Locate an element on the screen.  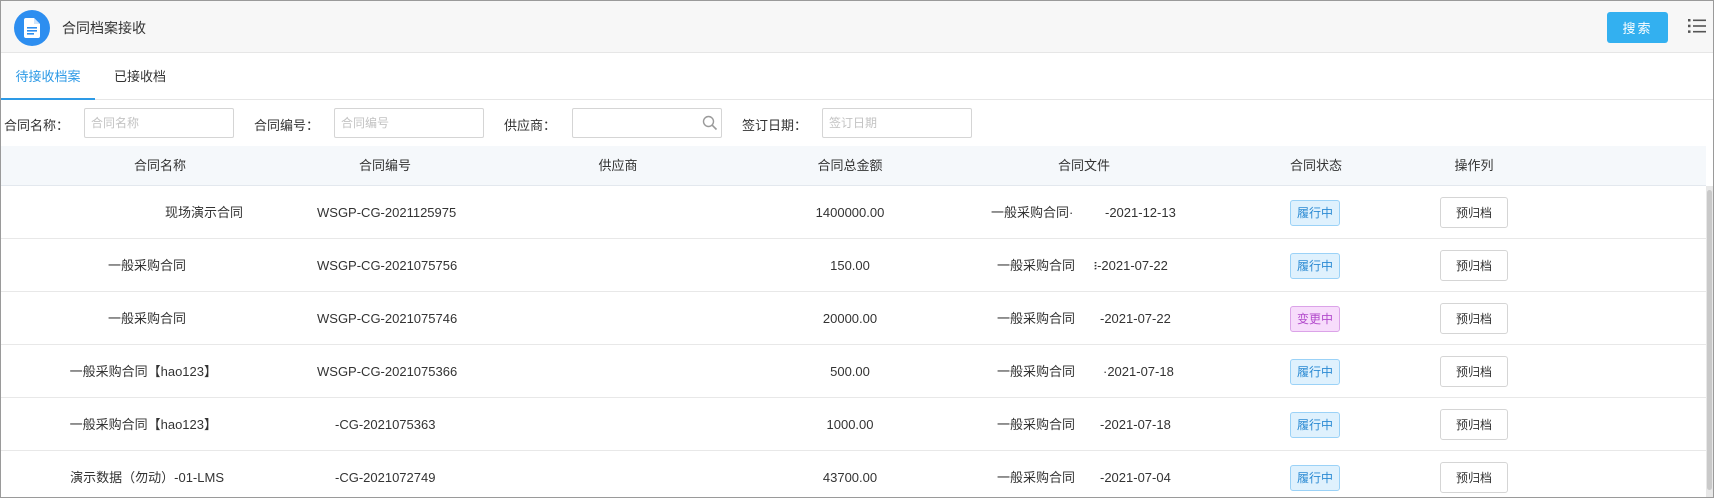
contract-code-cell: -CG-2021072749 is located at coordinates (385, 477).